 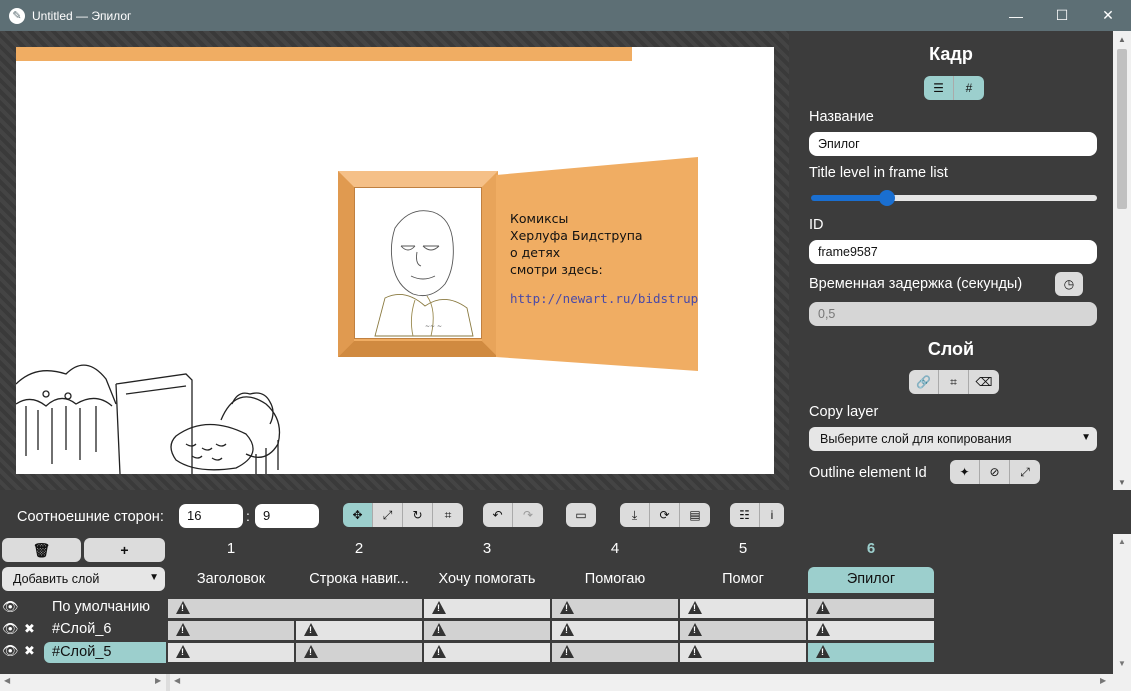 I want to click on aspect-width-input: 16, so click(x=211, y=516).